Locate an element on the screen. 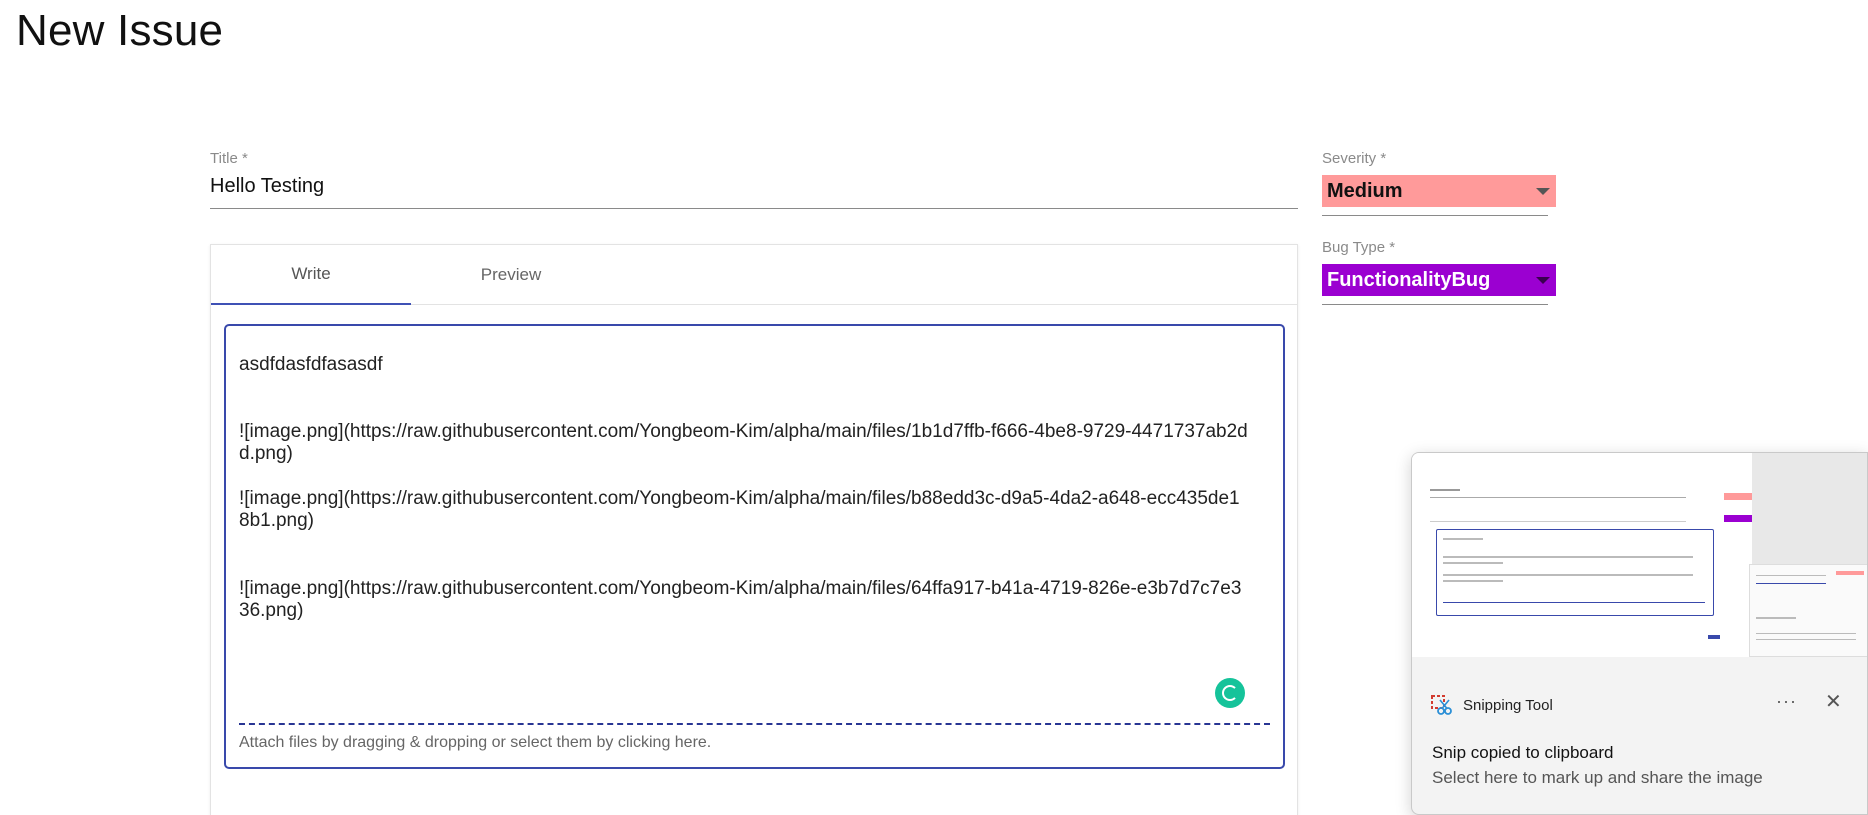 The image size is (1868, 815). severity-select: Medium is located at coordinates (1439, 191).